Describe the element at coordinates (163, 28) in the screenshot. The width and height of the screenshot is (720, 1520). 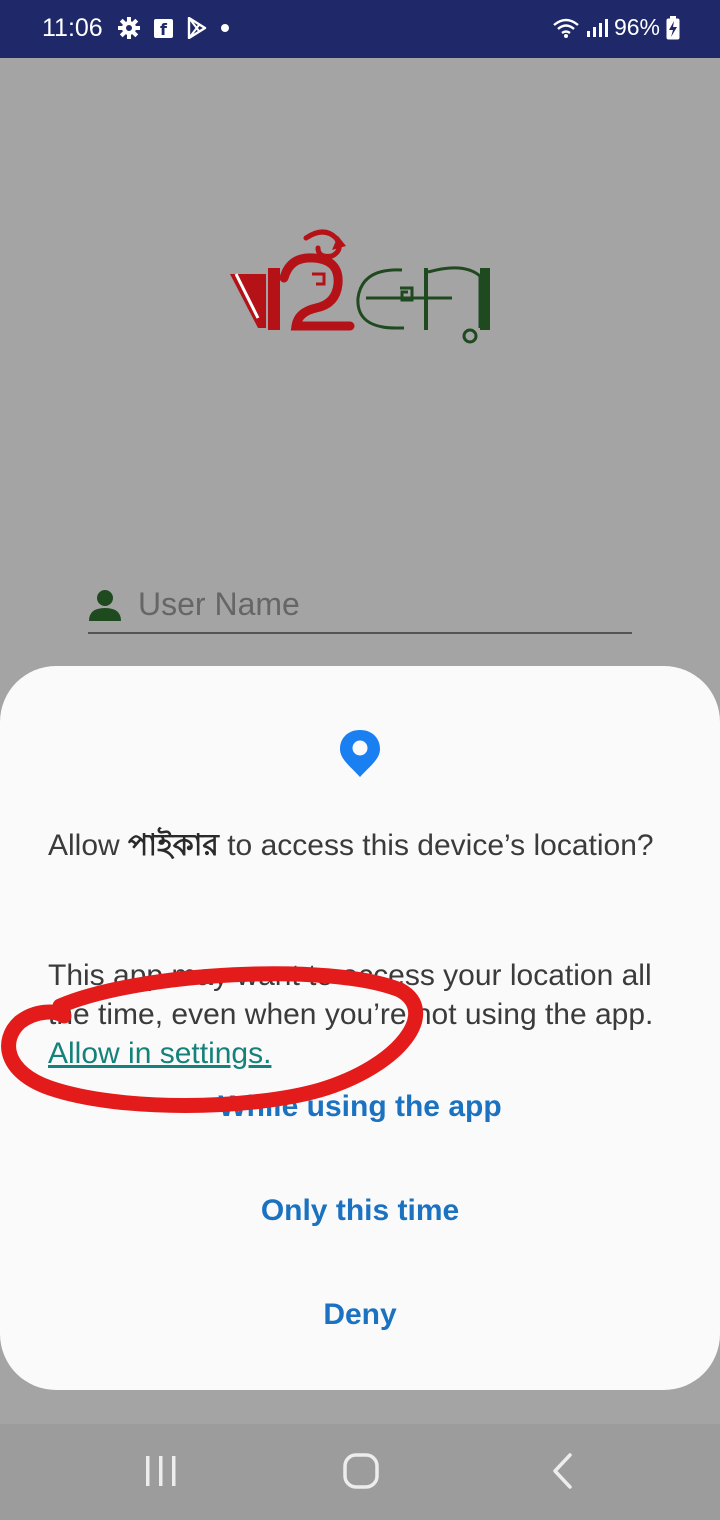
I see `facebook-icon: f` at that location.